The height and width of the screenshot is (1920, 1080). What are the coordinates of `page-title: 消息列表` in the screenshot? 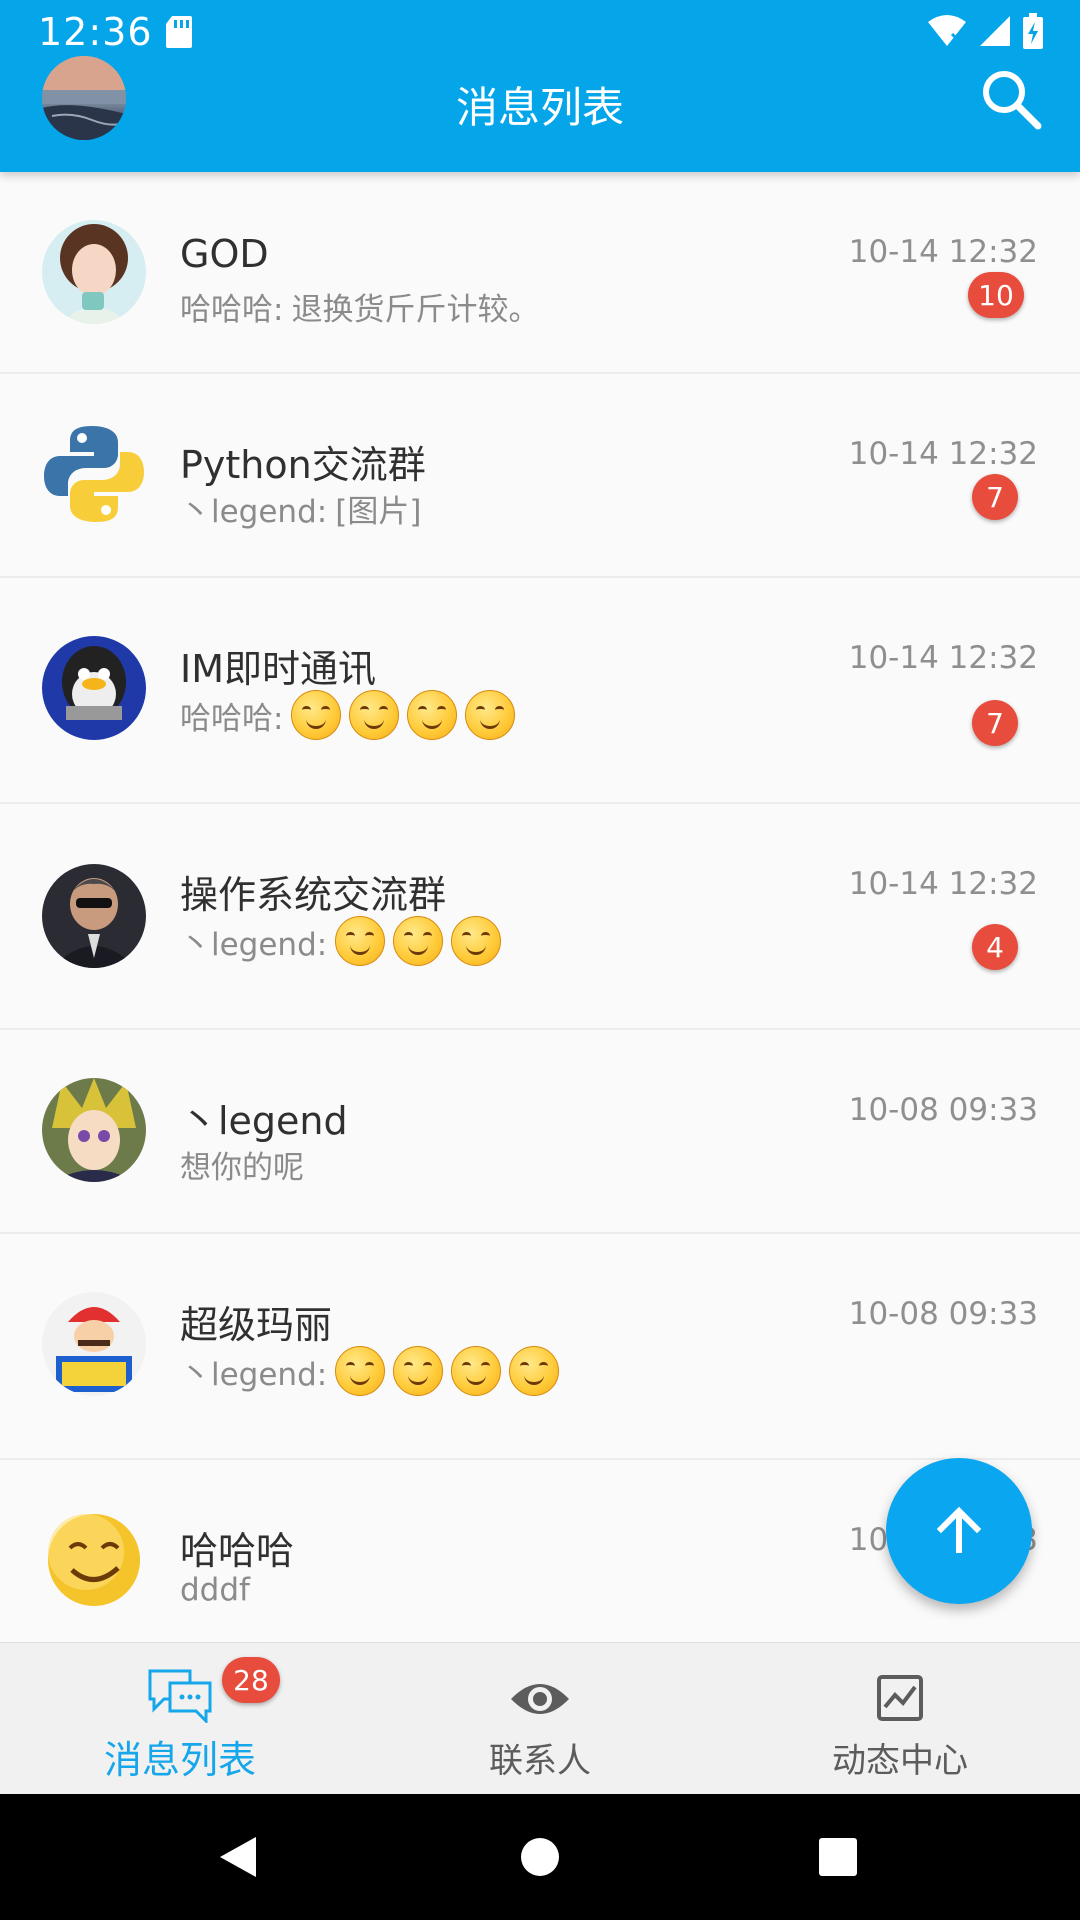 It's located at (539, 107).